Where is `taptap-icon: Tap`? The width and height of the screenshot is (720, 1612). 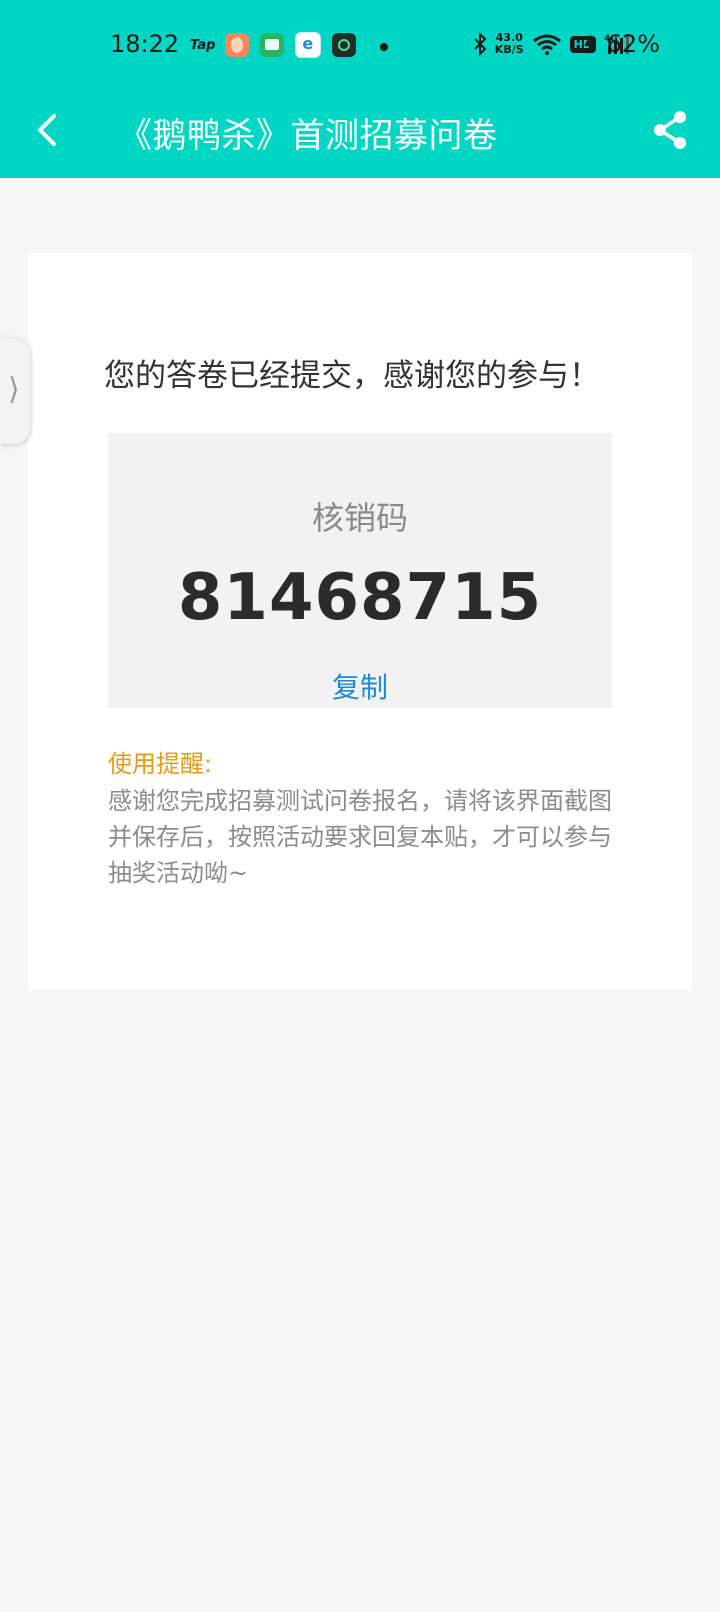
taptap-icon: Tap is located at coordinates (203, 45).